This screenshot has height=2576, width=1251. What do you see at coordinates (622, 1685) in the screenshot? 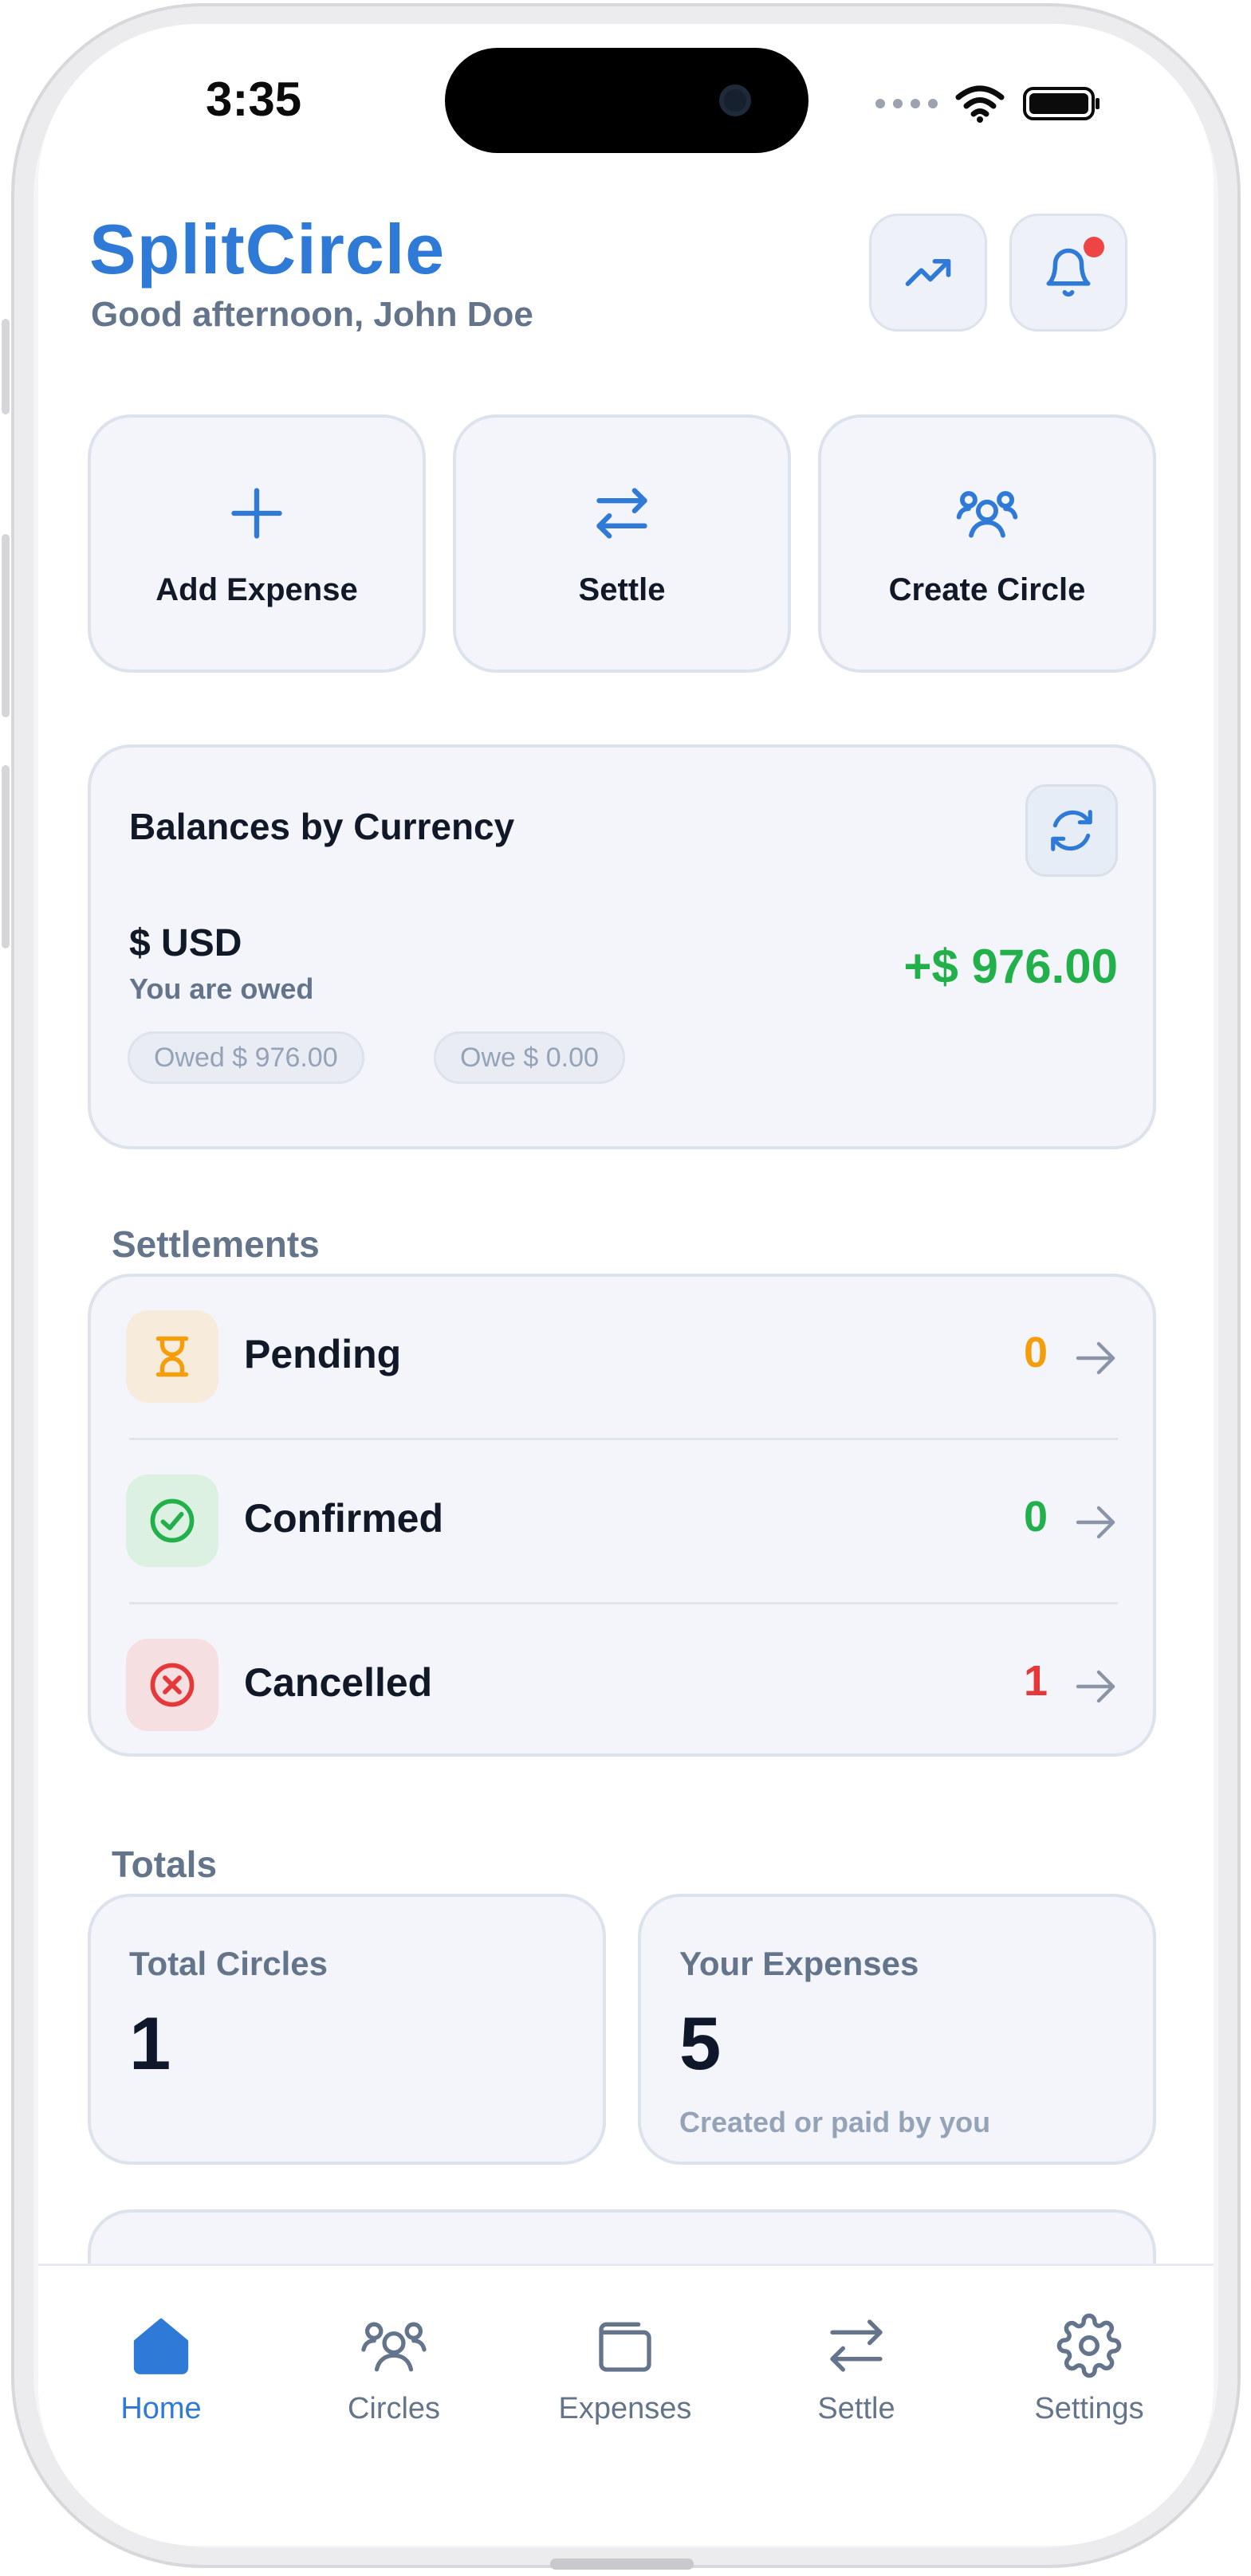
I see `settlement-row-cancelled: Cancelled 1` at bounding box center [622, 1685].